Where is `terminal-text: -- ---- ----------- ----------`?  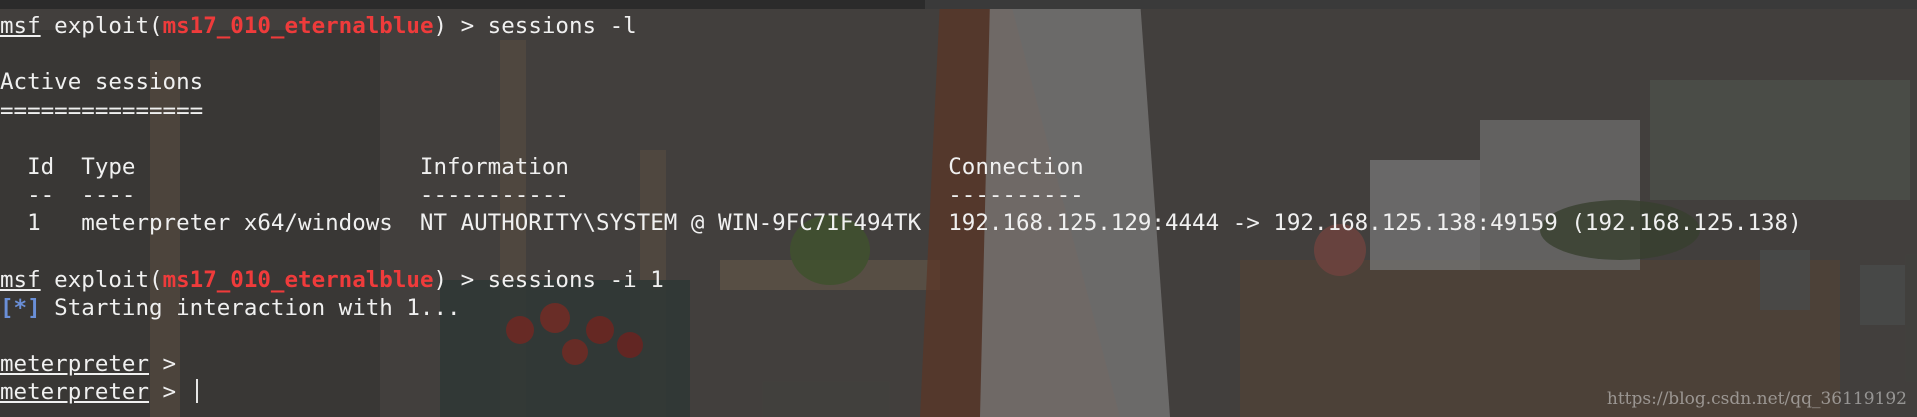
terminal-text: -- ---- ----------- ---------- is located at coordinates (542, 195).